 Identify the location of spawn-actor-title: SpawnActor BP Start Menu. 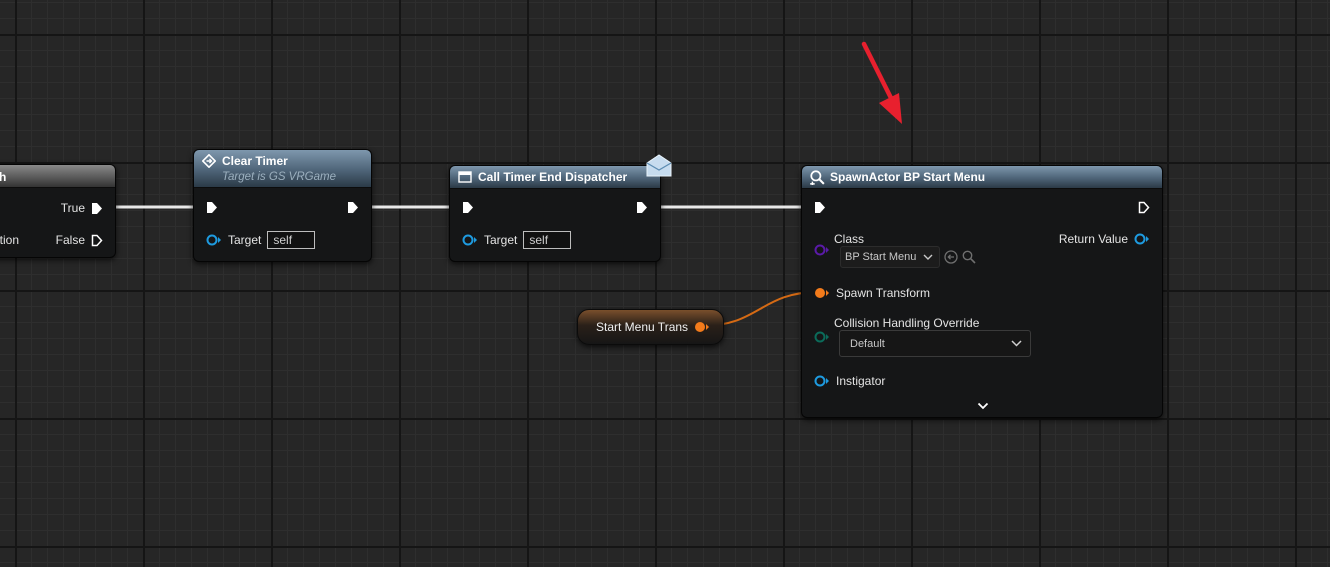
(908, 177).